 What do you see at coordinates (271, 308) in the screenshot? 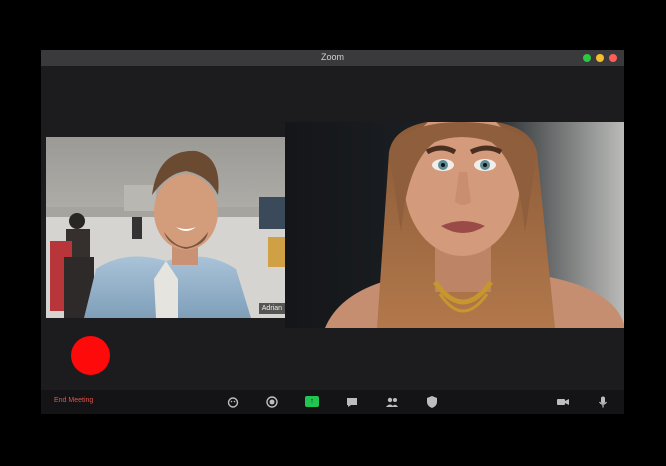
I see `participant-name-label: Adrian` at bounding box center [271, 308].